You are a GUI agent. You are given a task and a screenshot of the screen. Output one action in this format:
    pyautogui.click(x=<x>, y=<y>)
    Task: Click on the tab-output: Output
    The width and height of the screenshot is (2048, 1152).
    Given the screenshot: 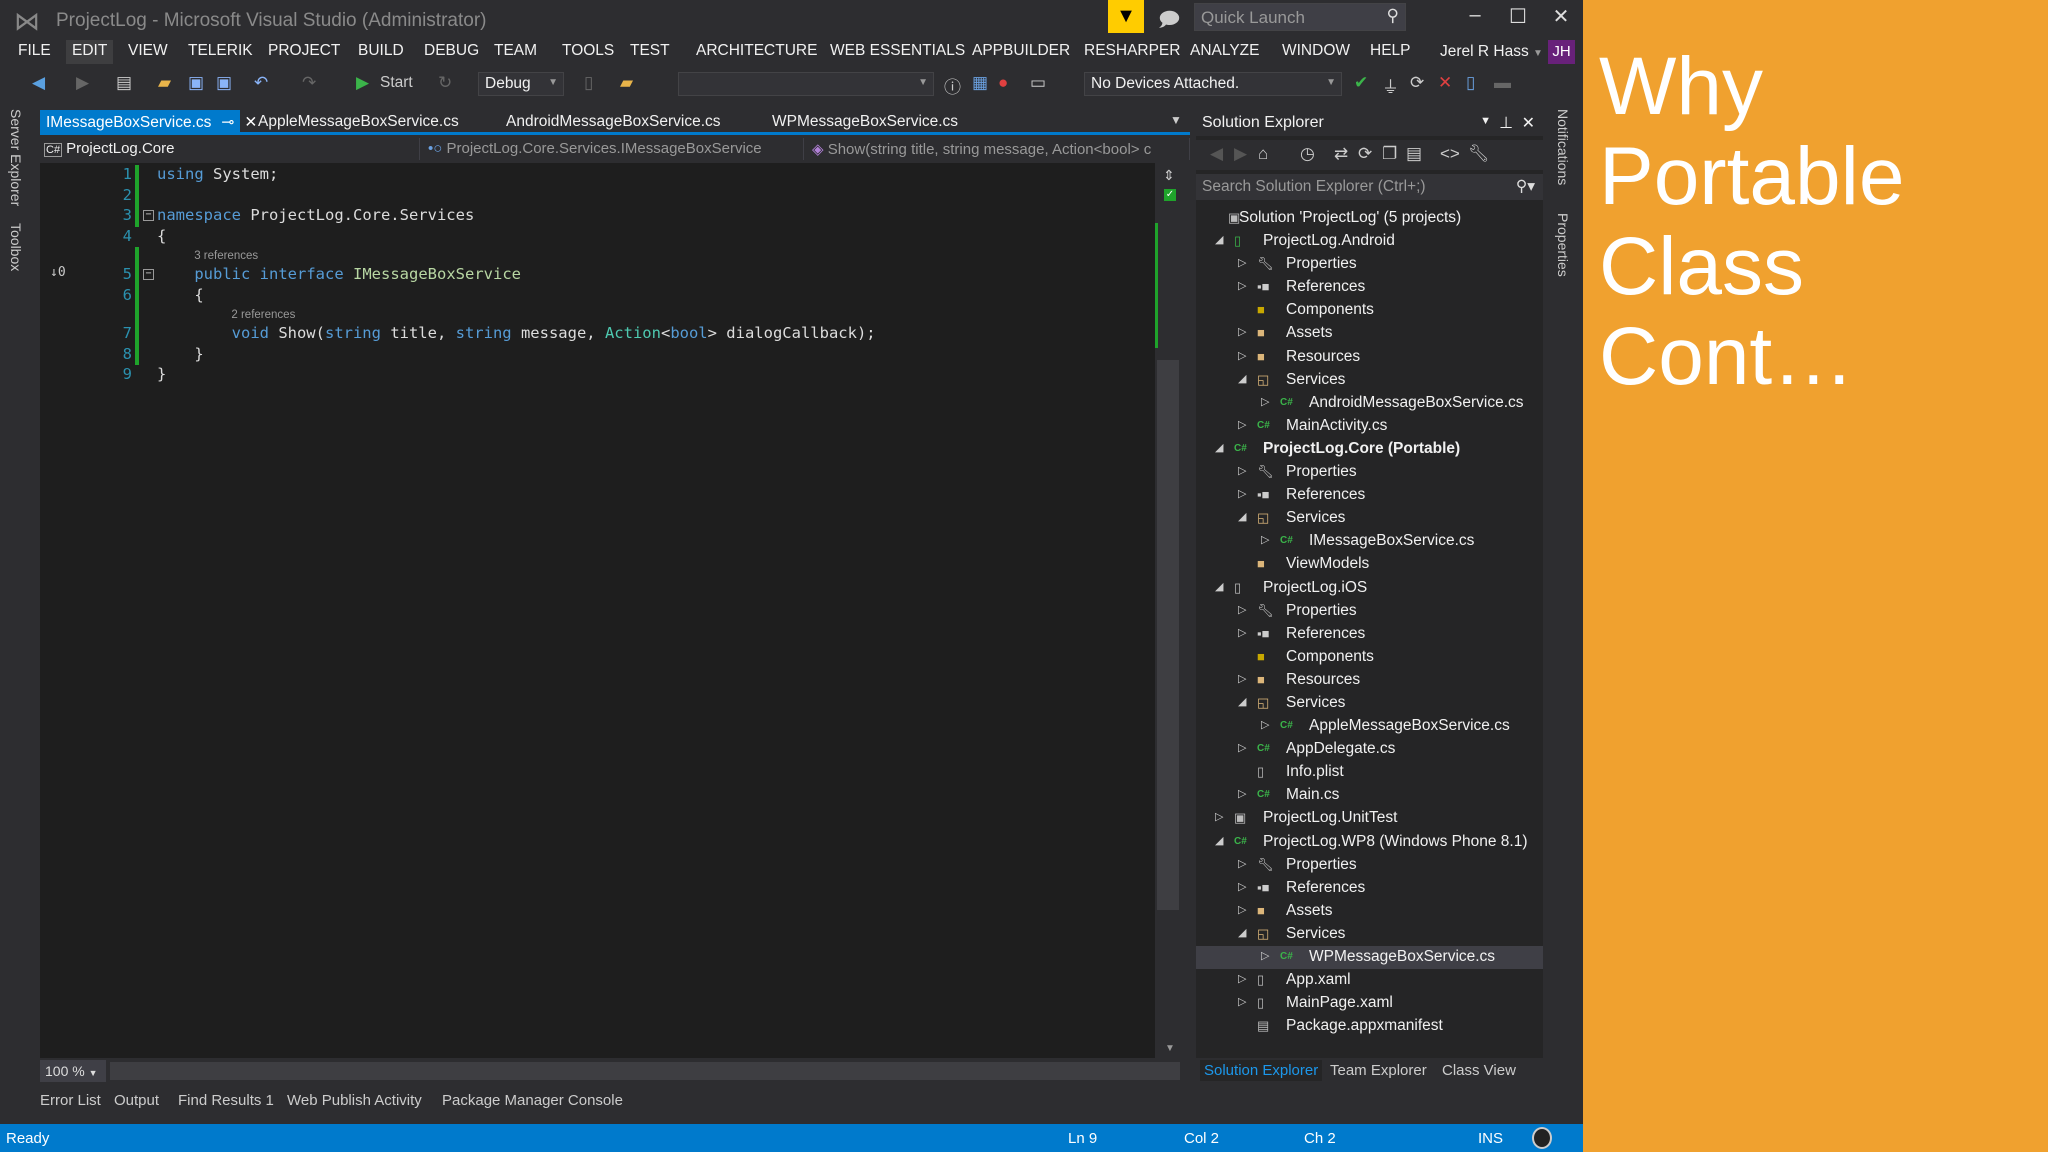 What is the action you would take?
    pyautogui.click(x=136, y=1100)
    